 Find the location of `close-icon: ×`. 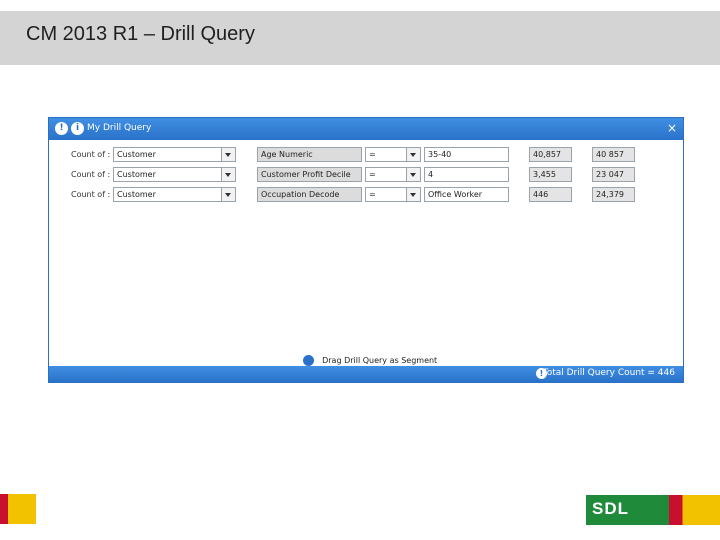

close-icon: × is located at coordinates (672, 128).